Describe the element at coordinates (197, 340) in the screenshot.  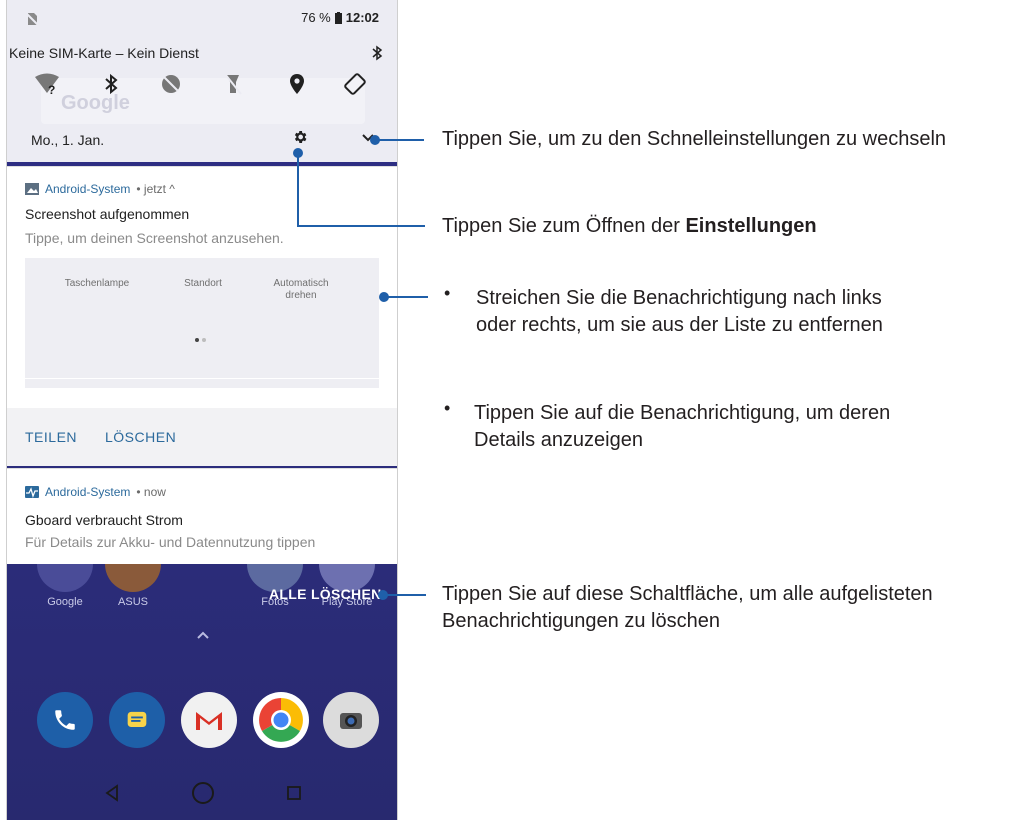
I see `page-dot-active` at that location.